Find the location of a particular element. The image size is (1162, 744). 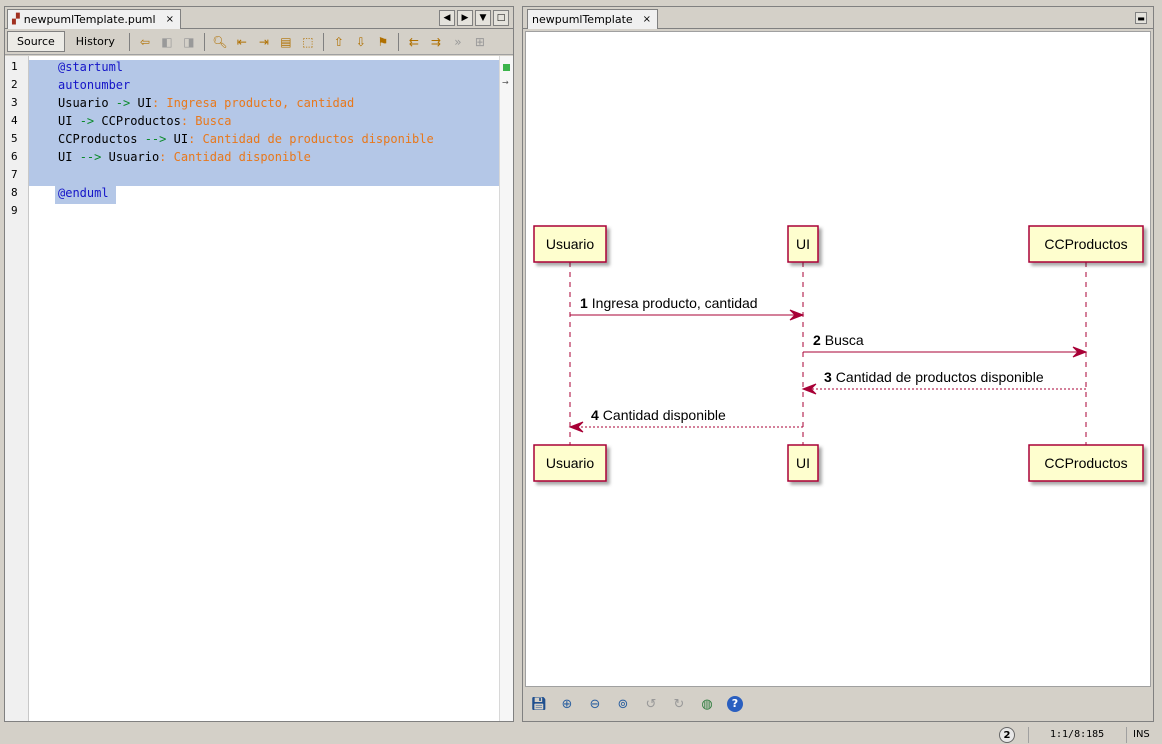

rotate-right-icon: ↻ is located at coordinates (679, 704).